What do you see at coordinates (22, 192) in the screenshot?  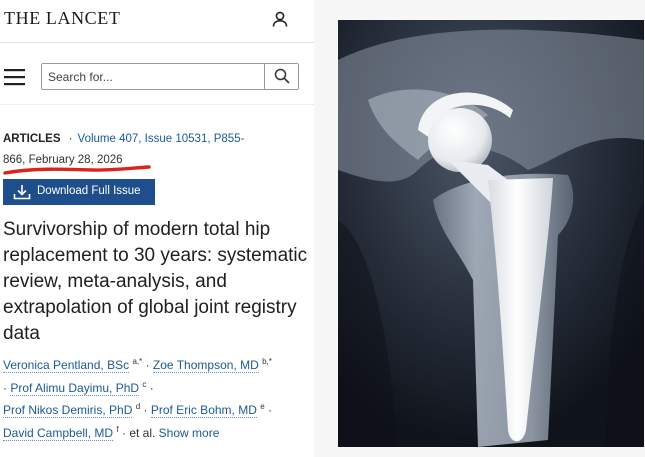 I see `download-icon` at bounding box center [22, 192].